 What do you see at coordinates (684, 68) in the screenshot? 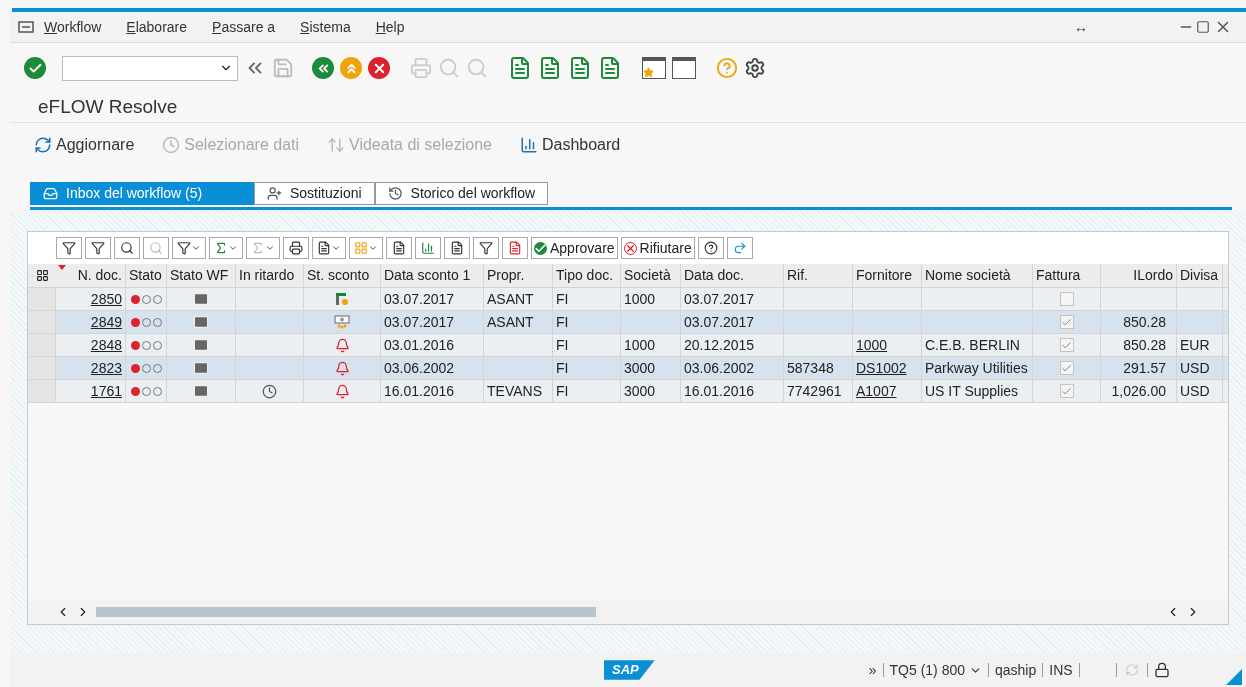
I see `shortcut-icon` at bounding box center [684, 68].